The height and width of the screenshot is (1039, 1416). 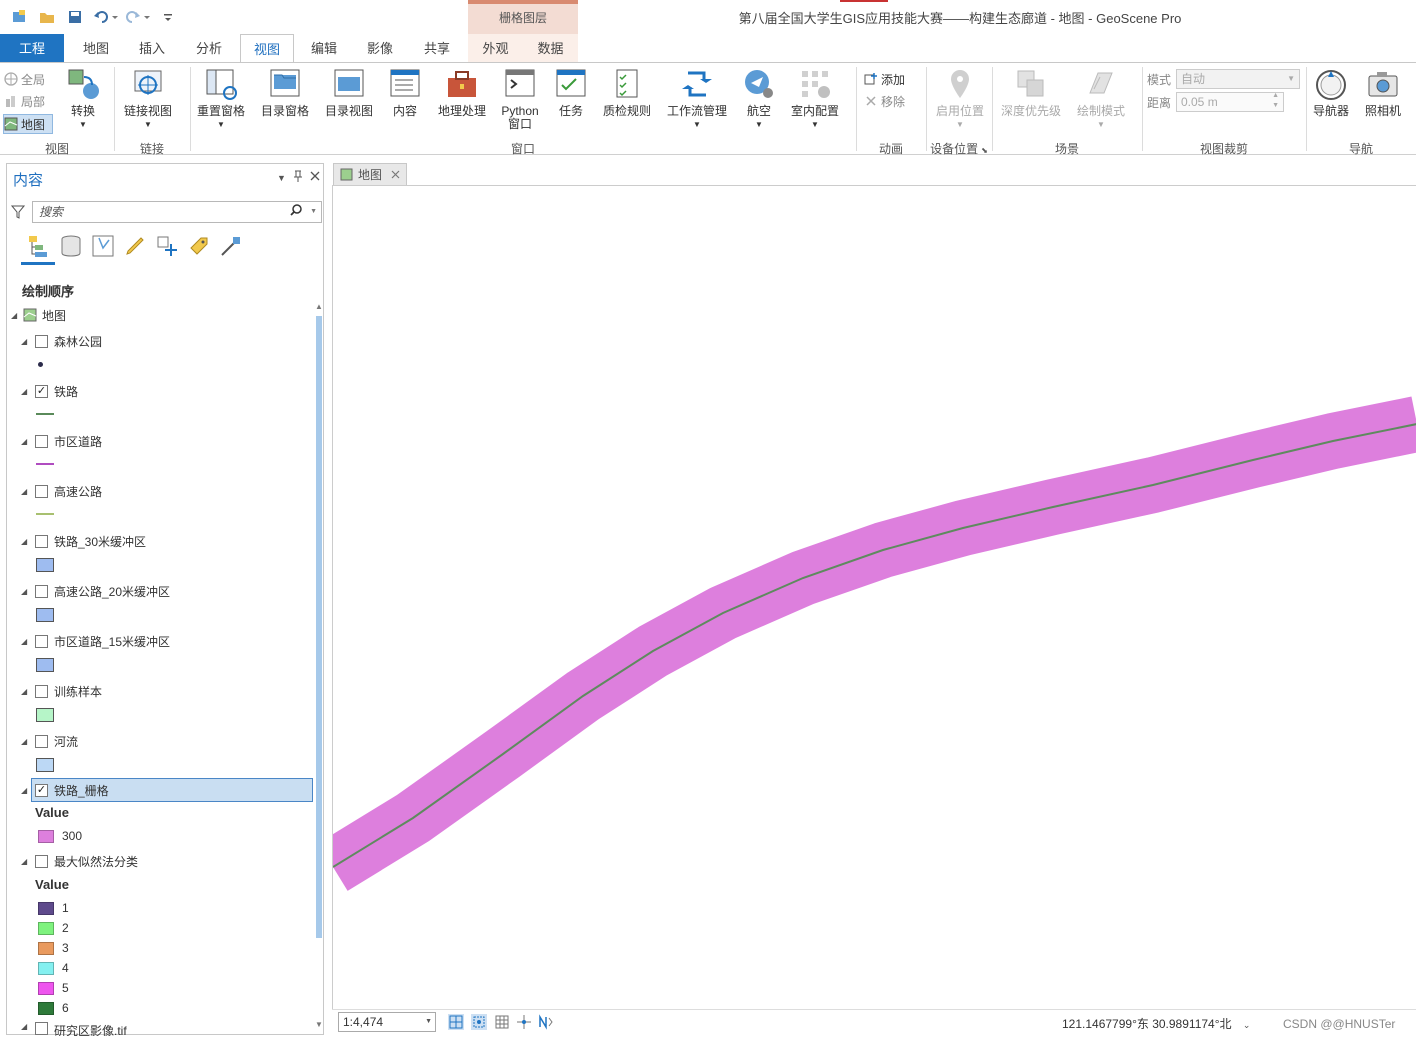 I want to click on tab-appearance: 外观, so click(x=495, y=48).